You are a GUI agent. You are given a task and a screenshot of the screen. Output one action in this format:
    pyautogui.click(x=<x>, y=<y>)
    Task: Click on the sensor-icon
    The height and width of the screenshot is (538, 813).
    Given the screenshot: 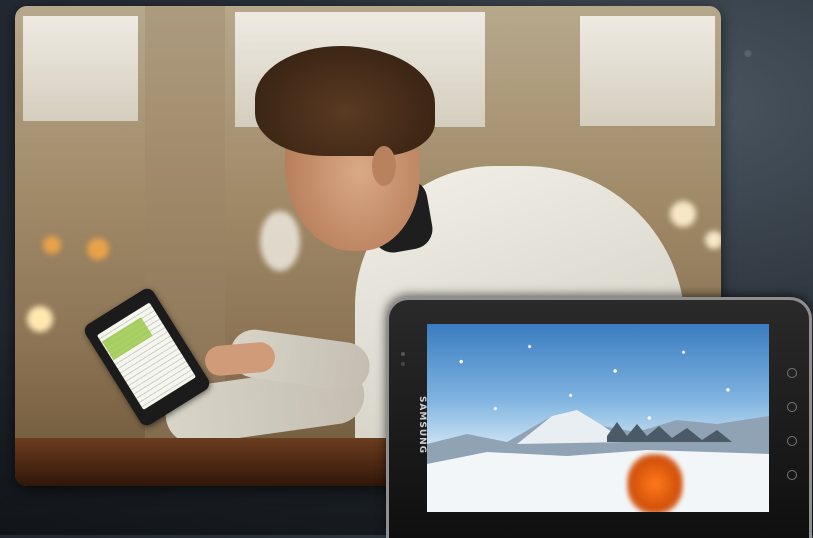 What is the action you would take?
    pyautogui.click(x=403, y=364)
    